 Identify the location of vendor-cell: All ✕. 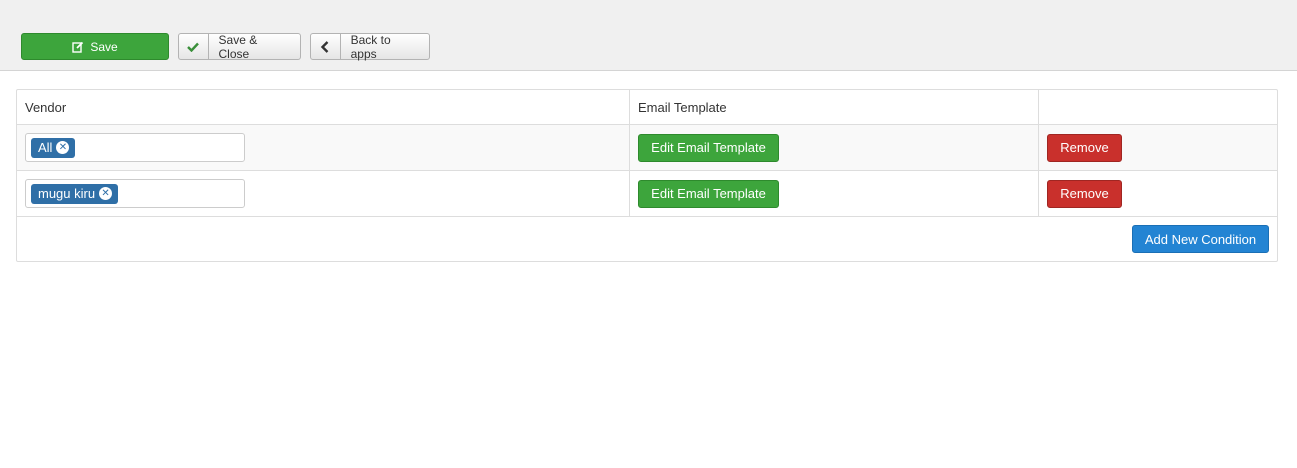
(323, 147).